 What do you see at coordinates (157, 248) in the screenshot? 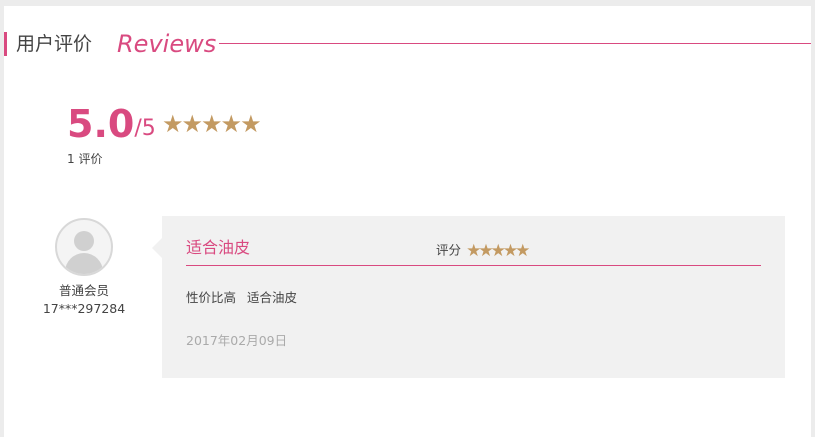
I see `bubble-pointer` at bounding box center [157, 248].